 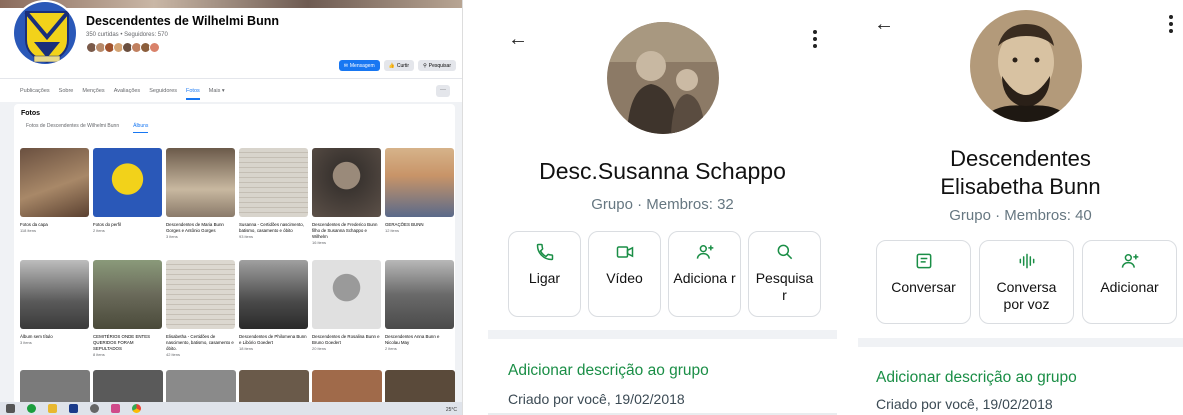 I want to click on messenger-icon: ✉, so click(x=345, y=65).